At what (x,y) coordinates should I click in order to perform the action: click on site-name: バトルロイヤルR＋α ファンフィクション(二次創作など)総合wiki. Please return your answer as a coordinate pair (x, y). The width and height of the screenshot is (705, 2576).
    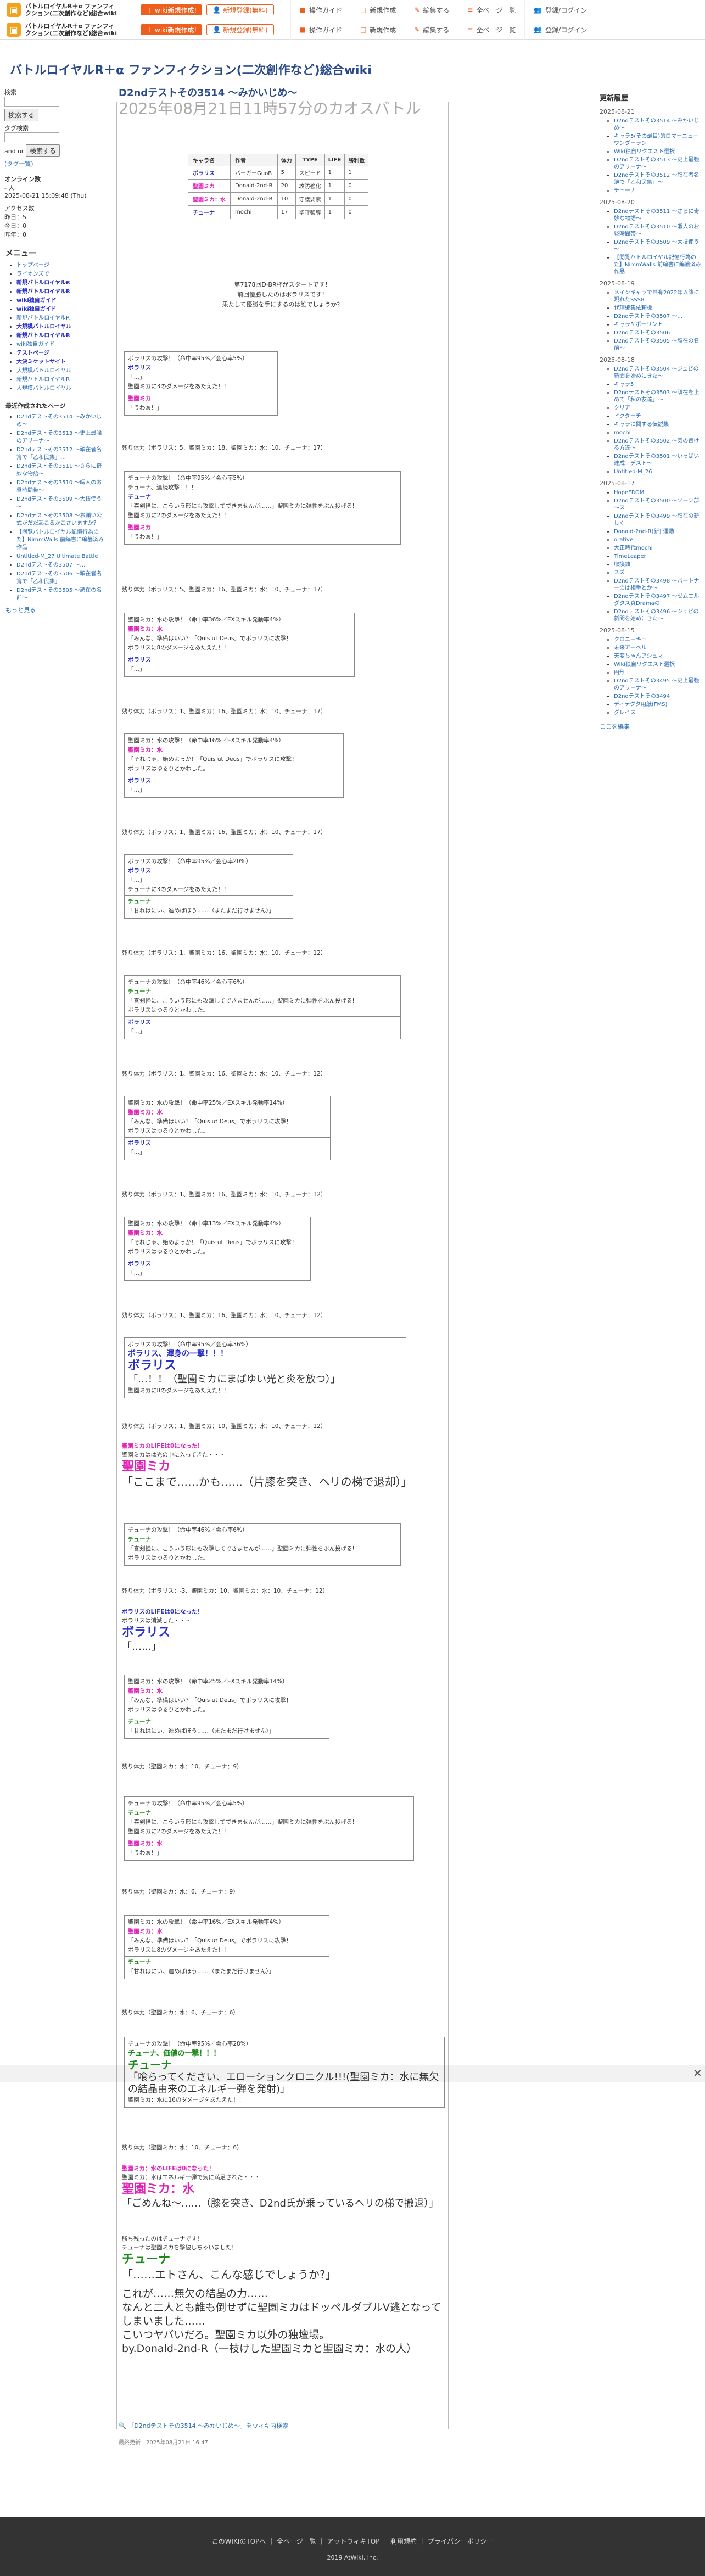
    Looking at the image, I should click on (72, 30).